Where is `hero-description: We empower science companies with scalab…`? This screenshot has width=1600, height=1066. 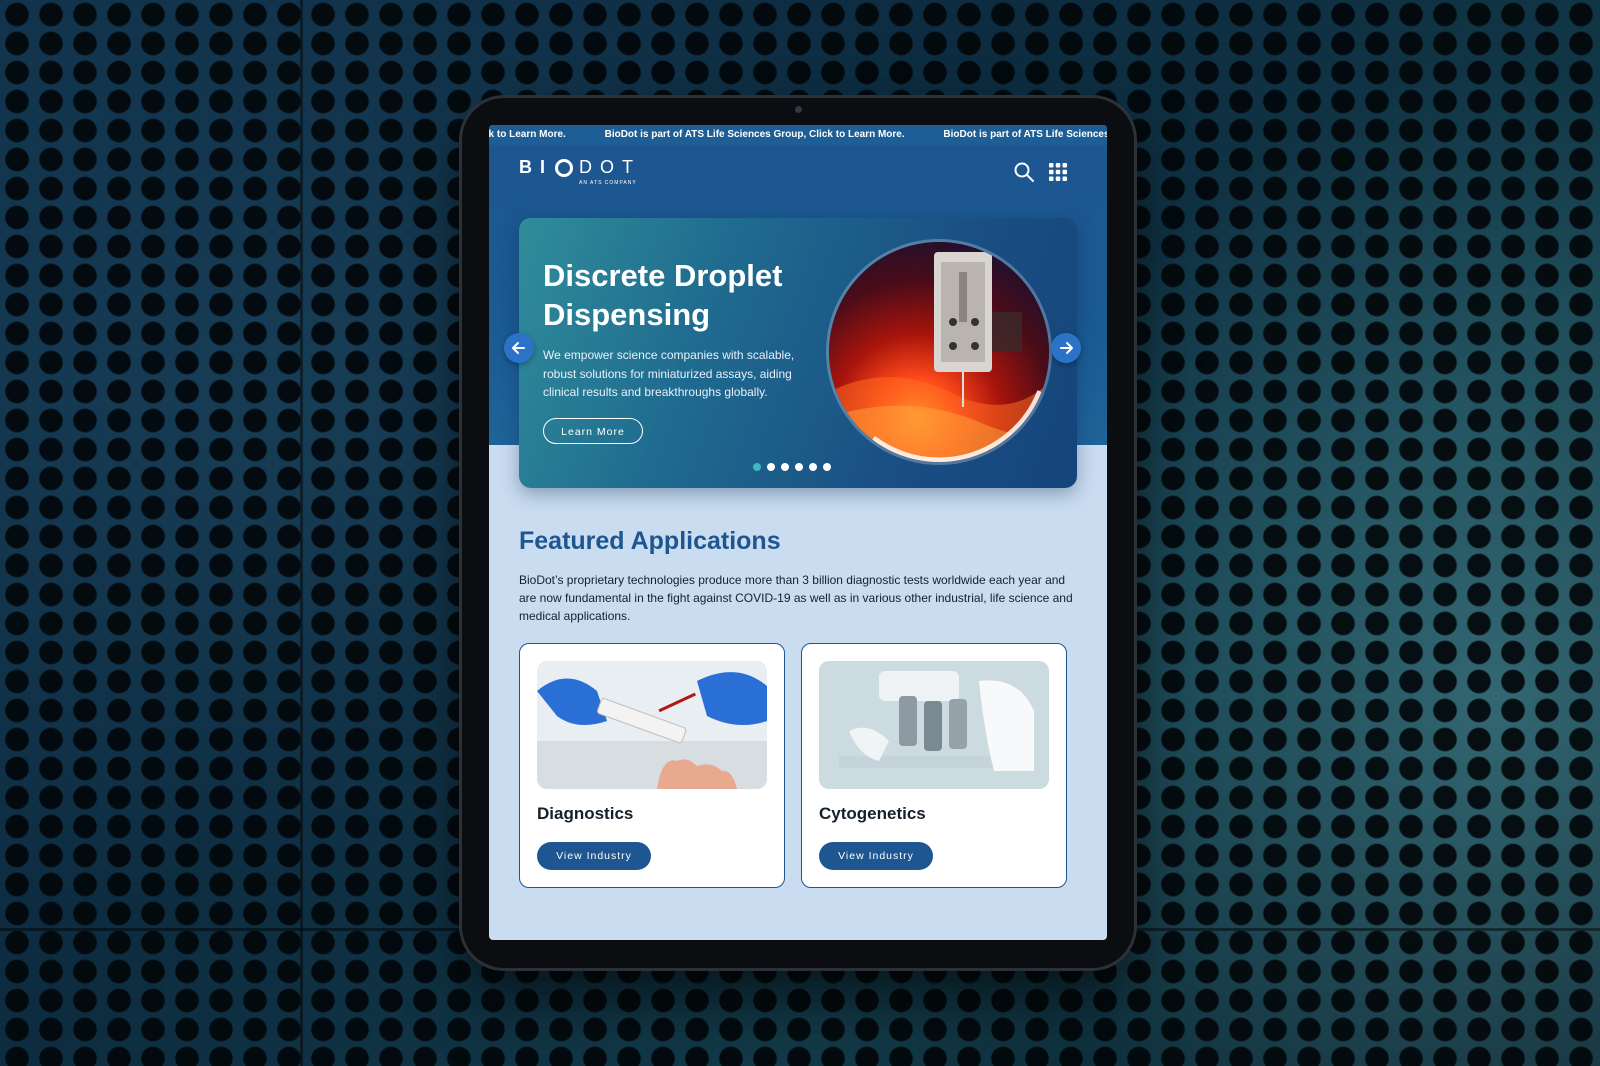
hero-description: We empower science companies with scalab… is located at coordinates (669, 373).